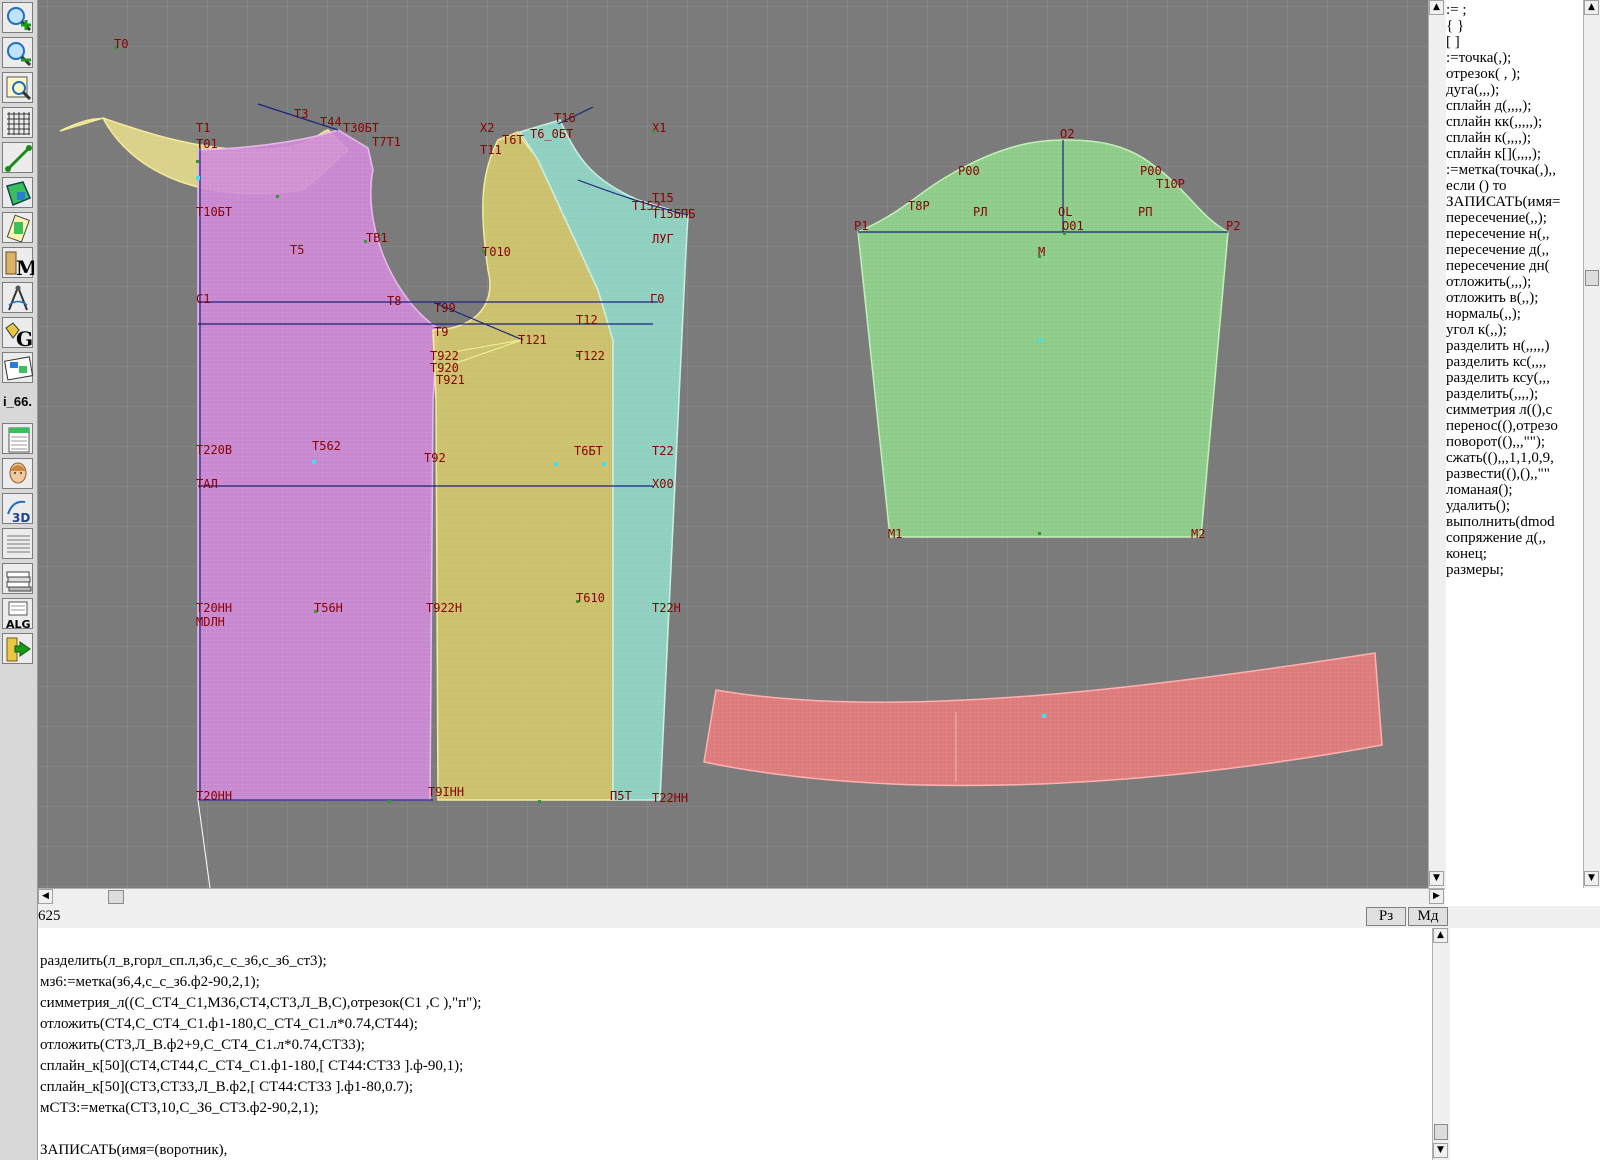 Image resolution: width=1600 pixels, height=1160 pixels. Describe the element at coordinates (17, 87) in the screenshot. I see `zoom-window-icon` at that location.